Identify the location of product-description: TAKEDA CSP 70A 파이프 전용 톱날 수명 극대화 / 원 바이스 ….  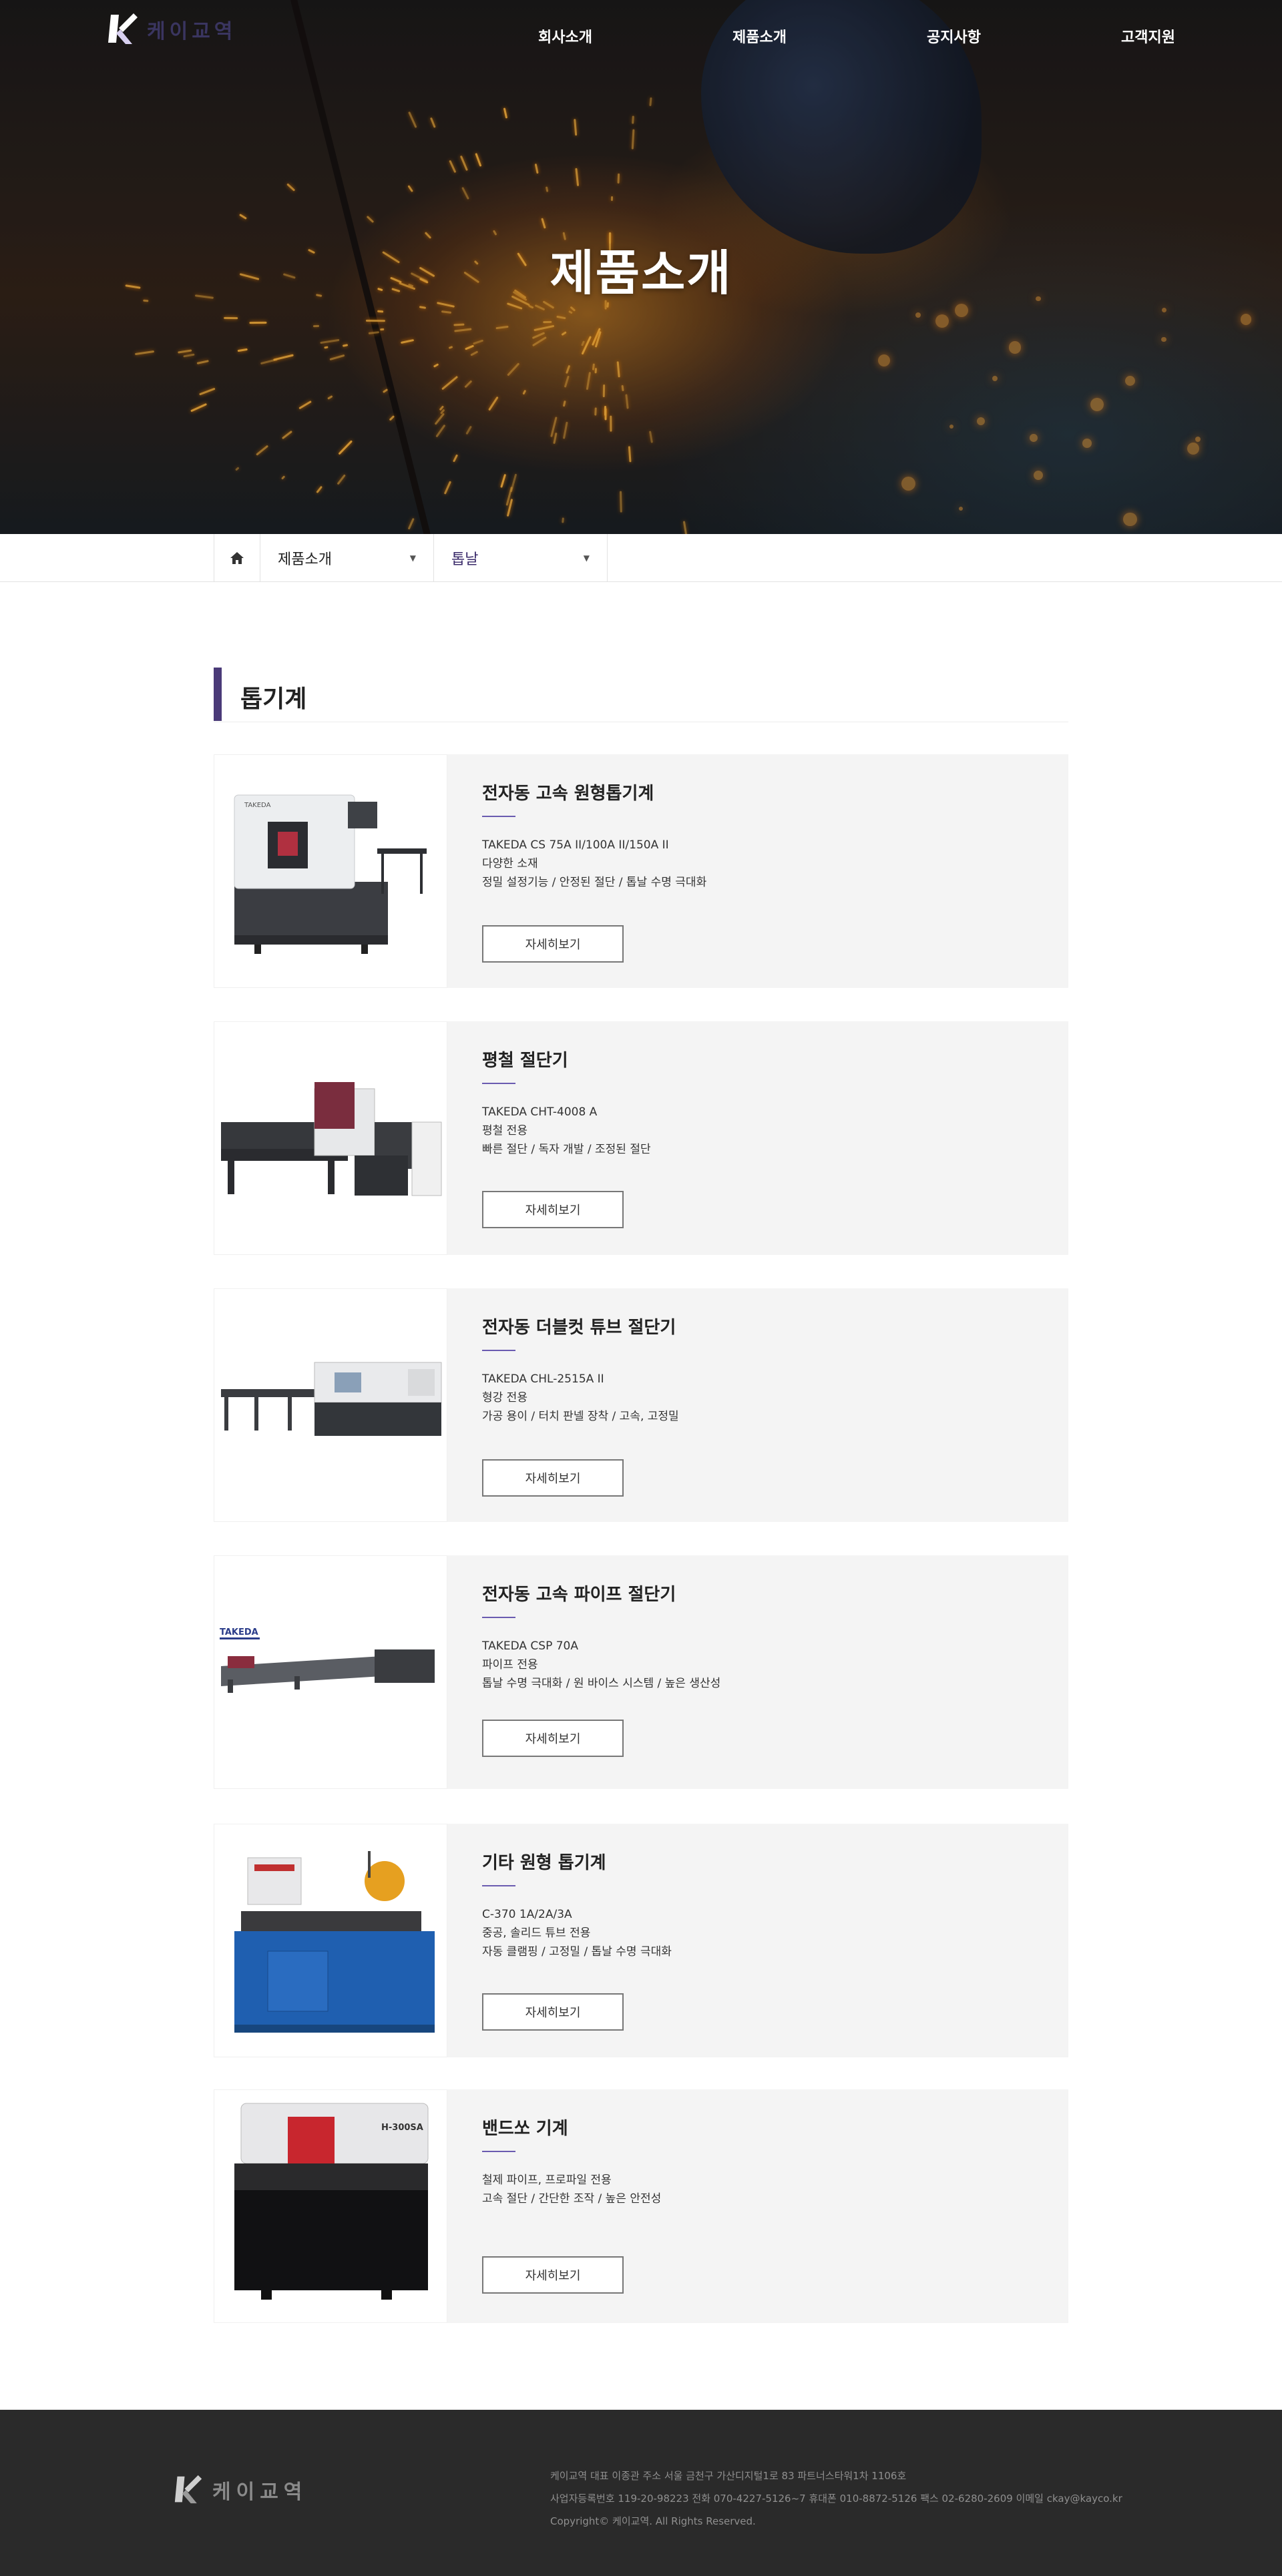
(601, 1665).